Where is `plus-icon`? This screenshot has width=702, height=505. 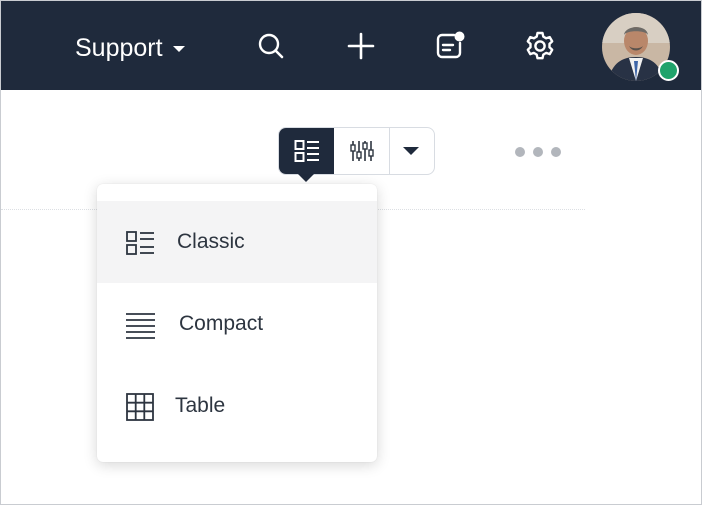 plus-icon is located at coordinates (361, 46).